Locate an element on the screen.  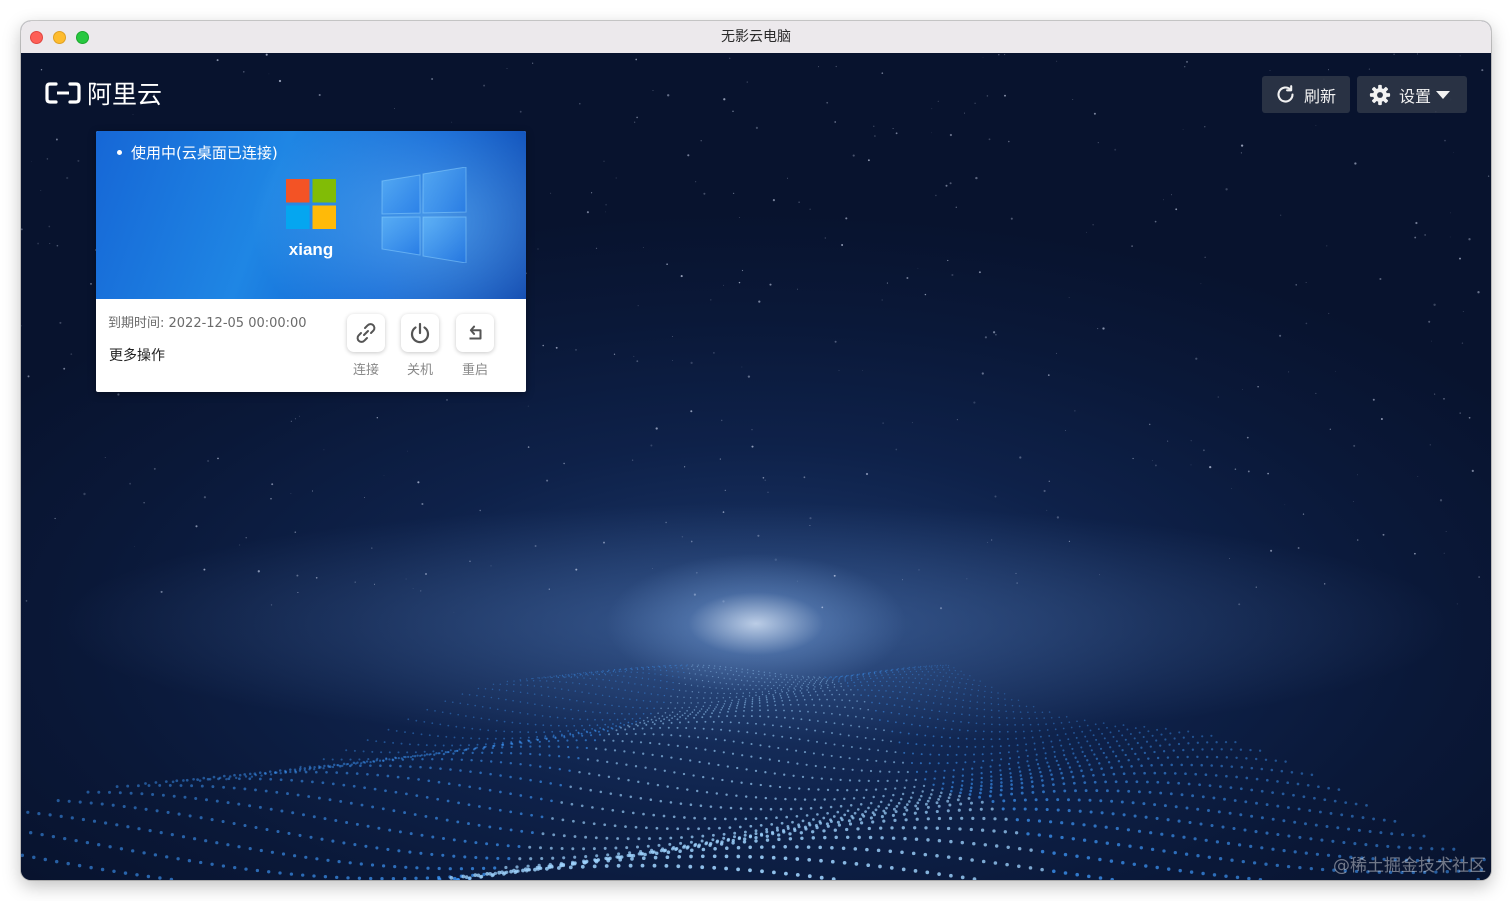
settings-label: 设置 is located at coordinates (1415, 96).